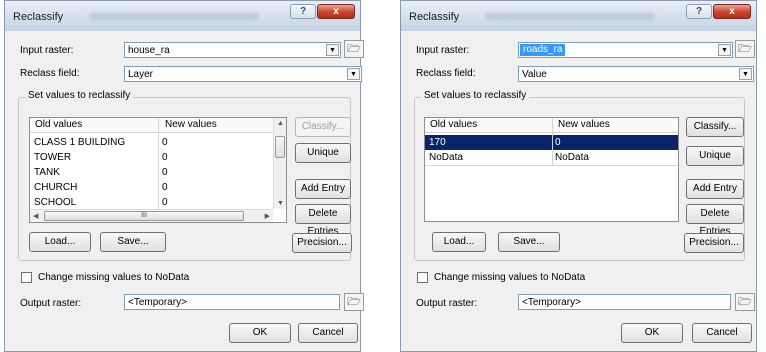 This screenshot has width=766, height=352. What do you see at coordinates (158, 187) in the screenshot?
I see `table-row: CHURCH 0` at bounding box center [158, 187].